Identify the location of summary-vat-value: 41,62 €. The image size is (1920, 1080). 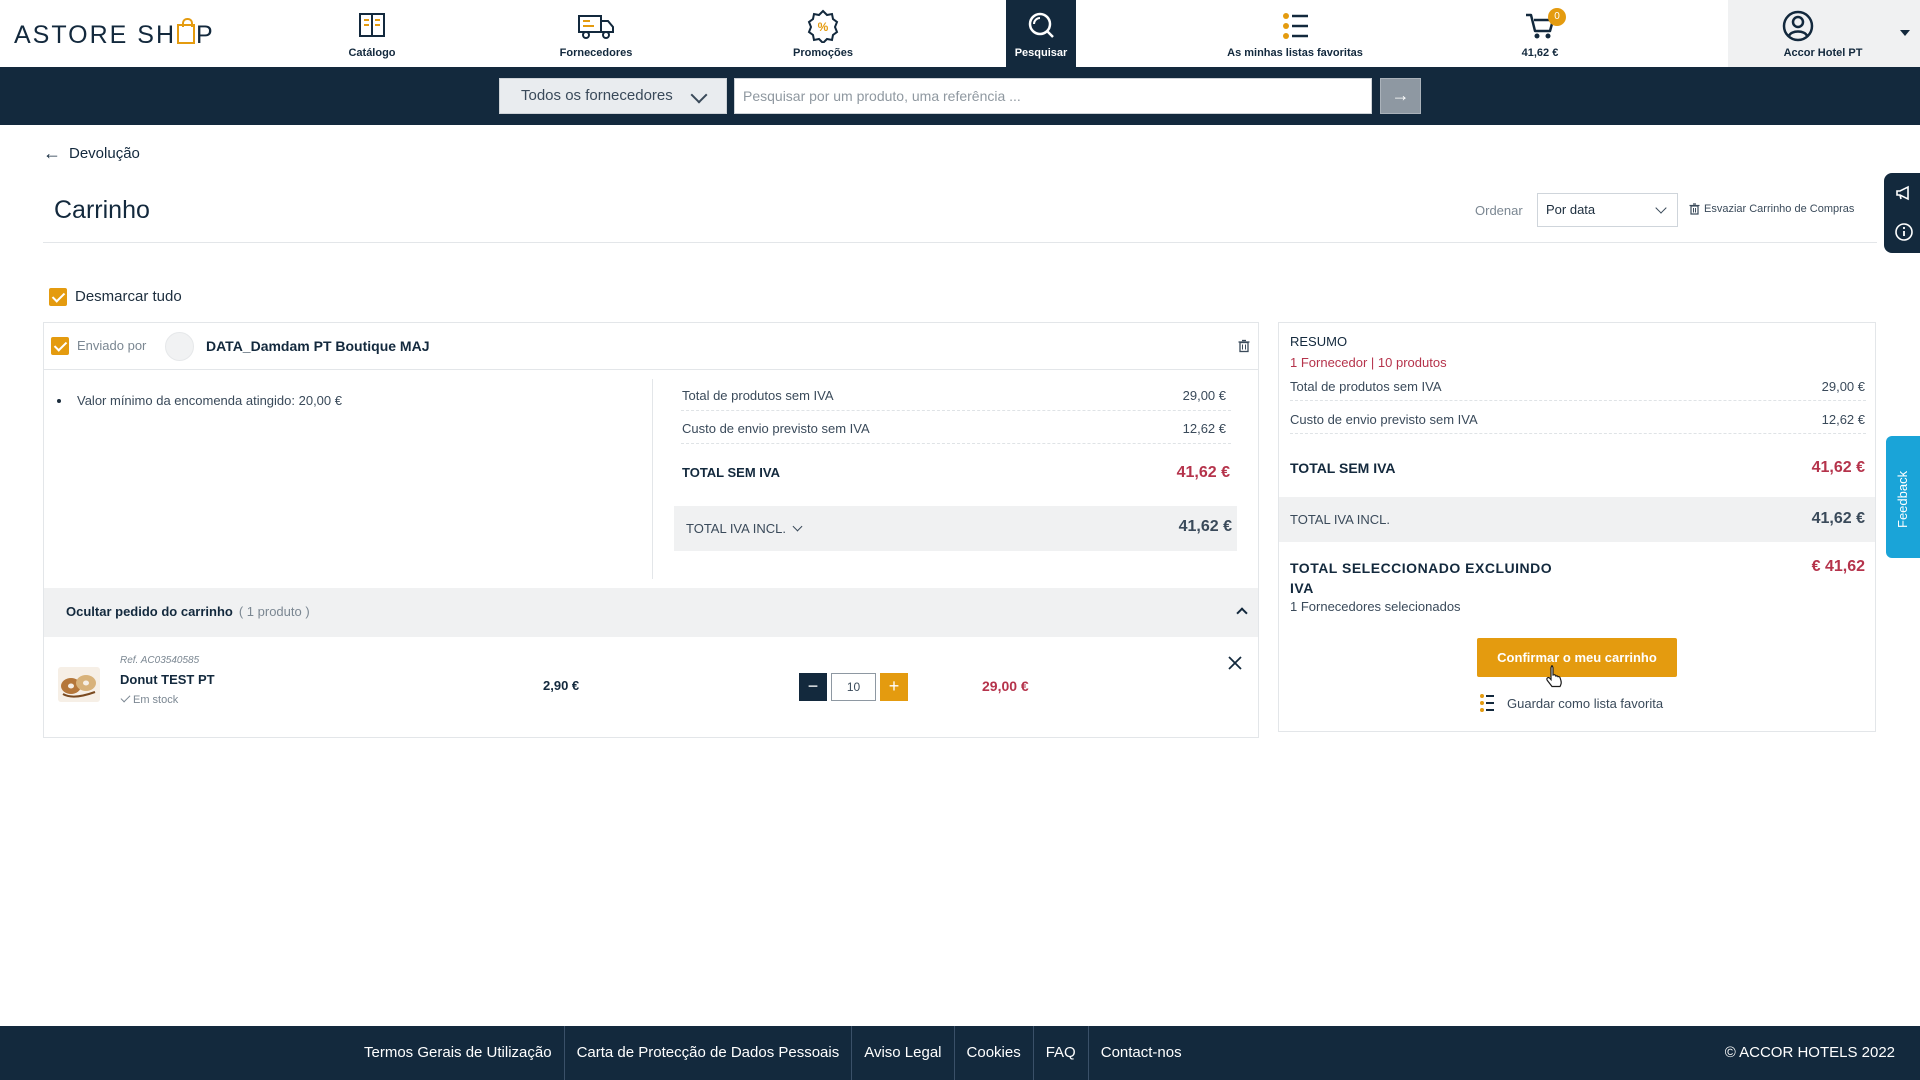
(1838, 518).